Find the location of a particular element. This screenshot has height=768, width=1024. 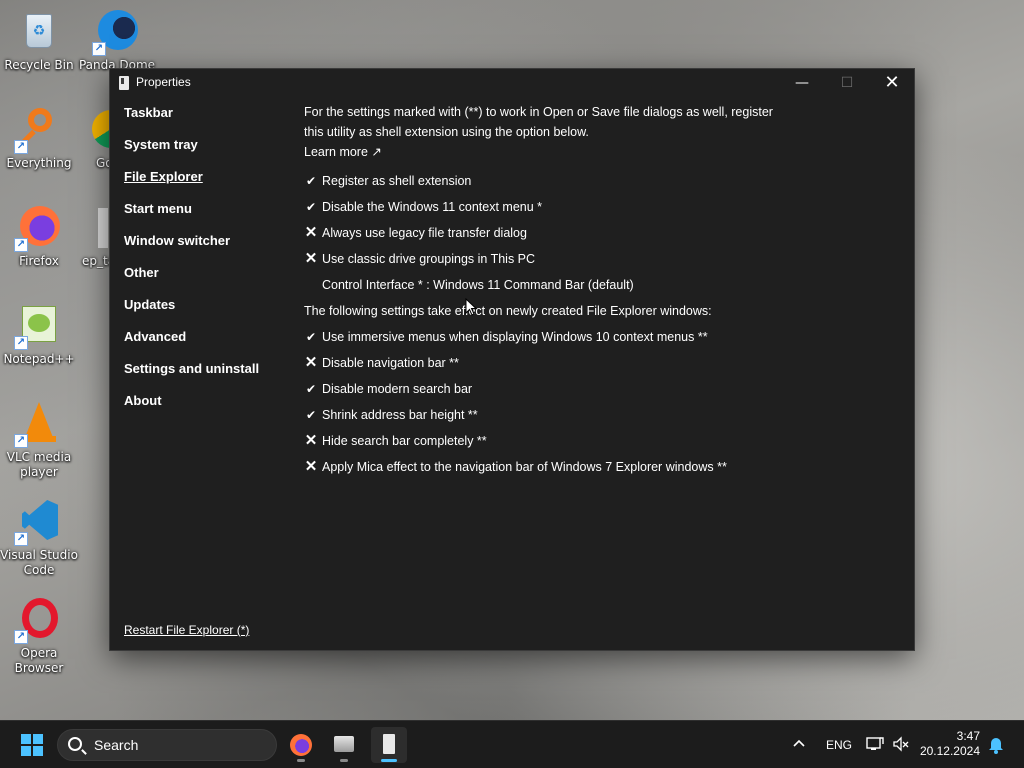

desktop-icon-label: Visual Studio Code is located at coordinates (39, 562).